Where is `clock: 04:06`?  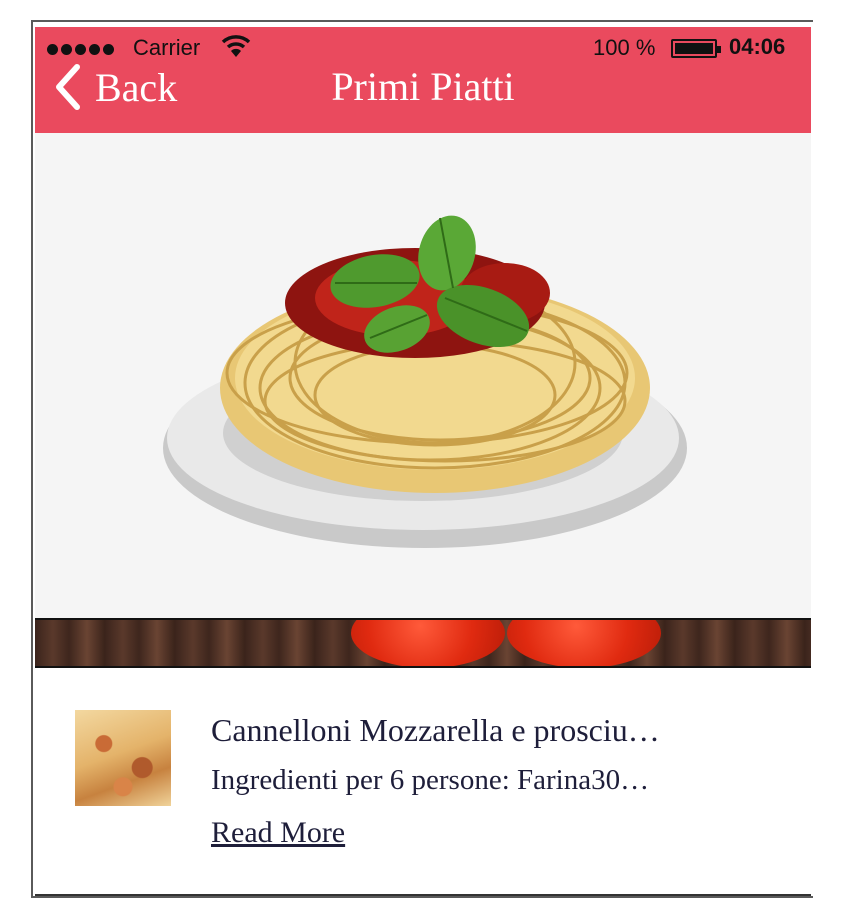
clock: 04:06 is located at coordinates (757, 46).